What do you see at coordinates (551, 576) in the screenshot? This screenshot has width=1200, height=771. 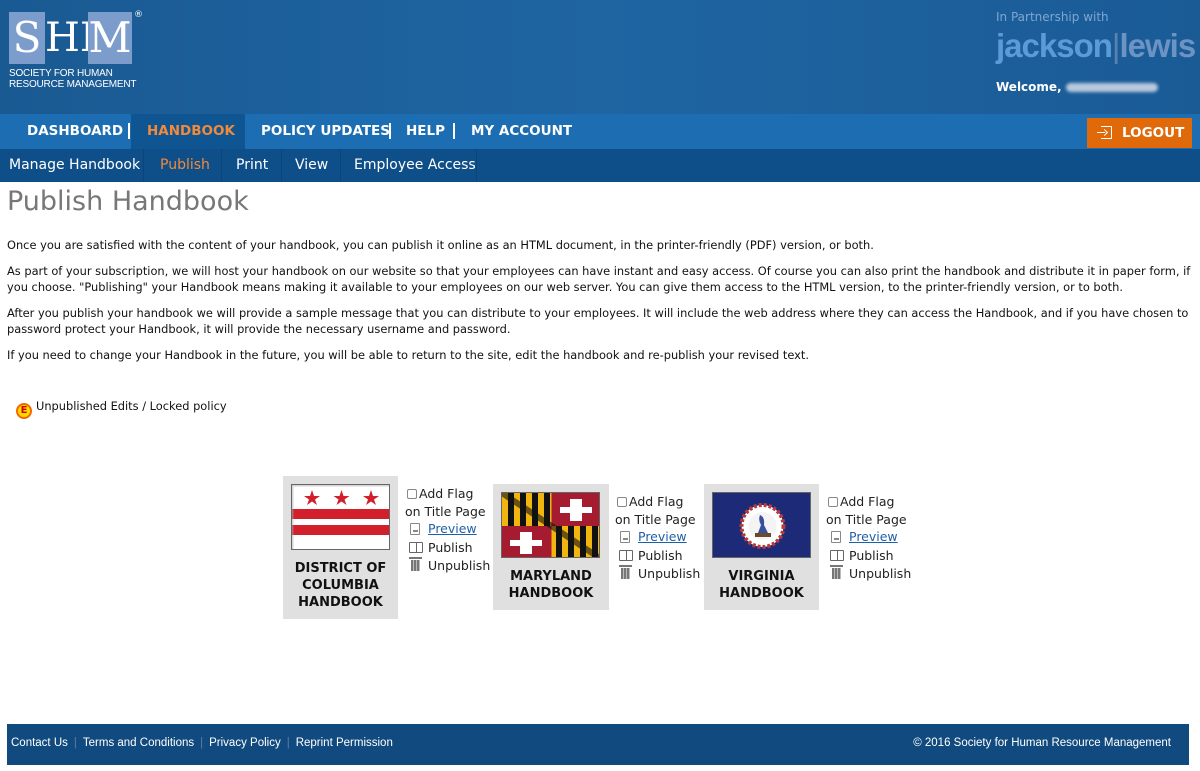 I see `handbook-name-line: MARYLAND` at bounding box center [551, 576].